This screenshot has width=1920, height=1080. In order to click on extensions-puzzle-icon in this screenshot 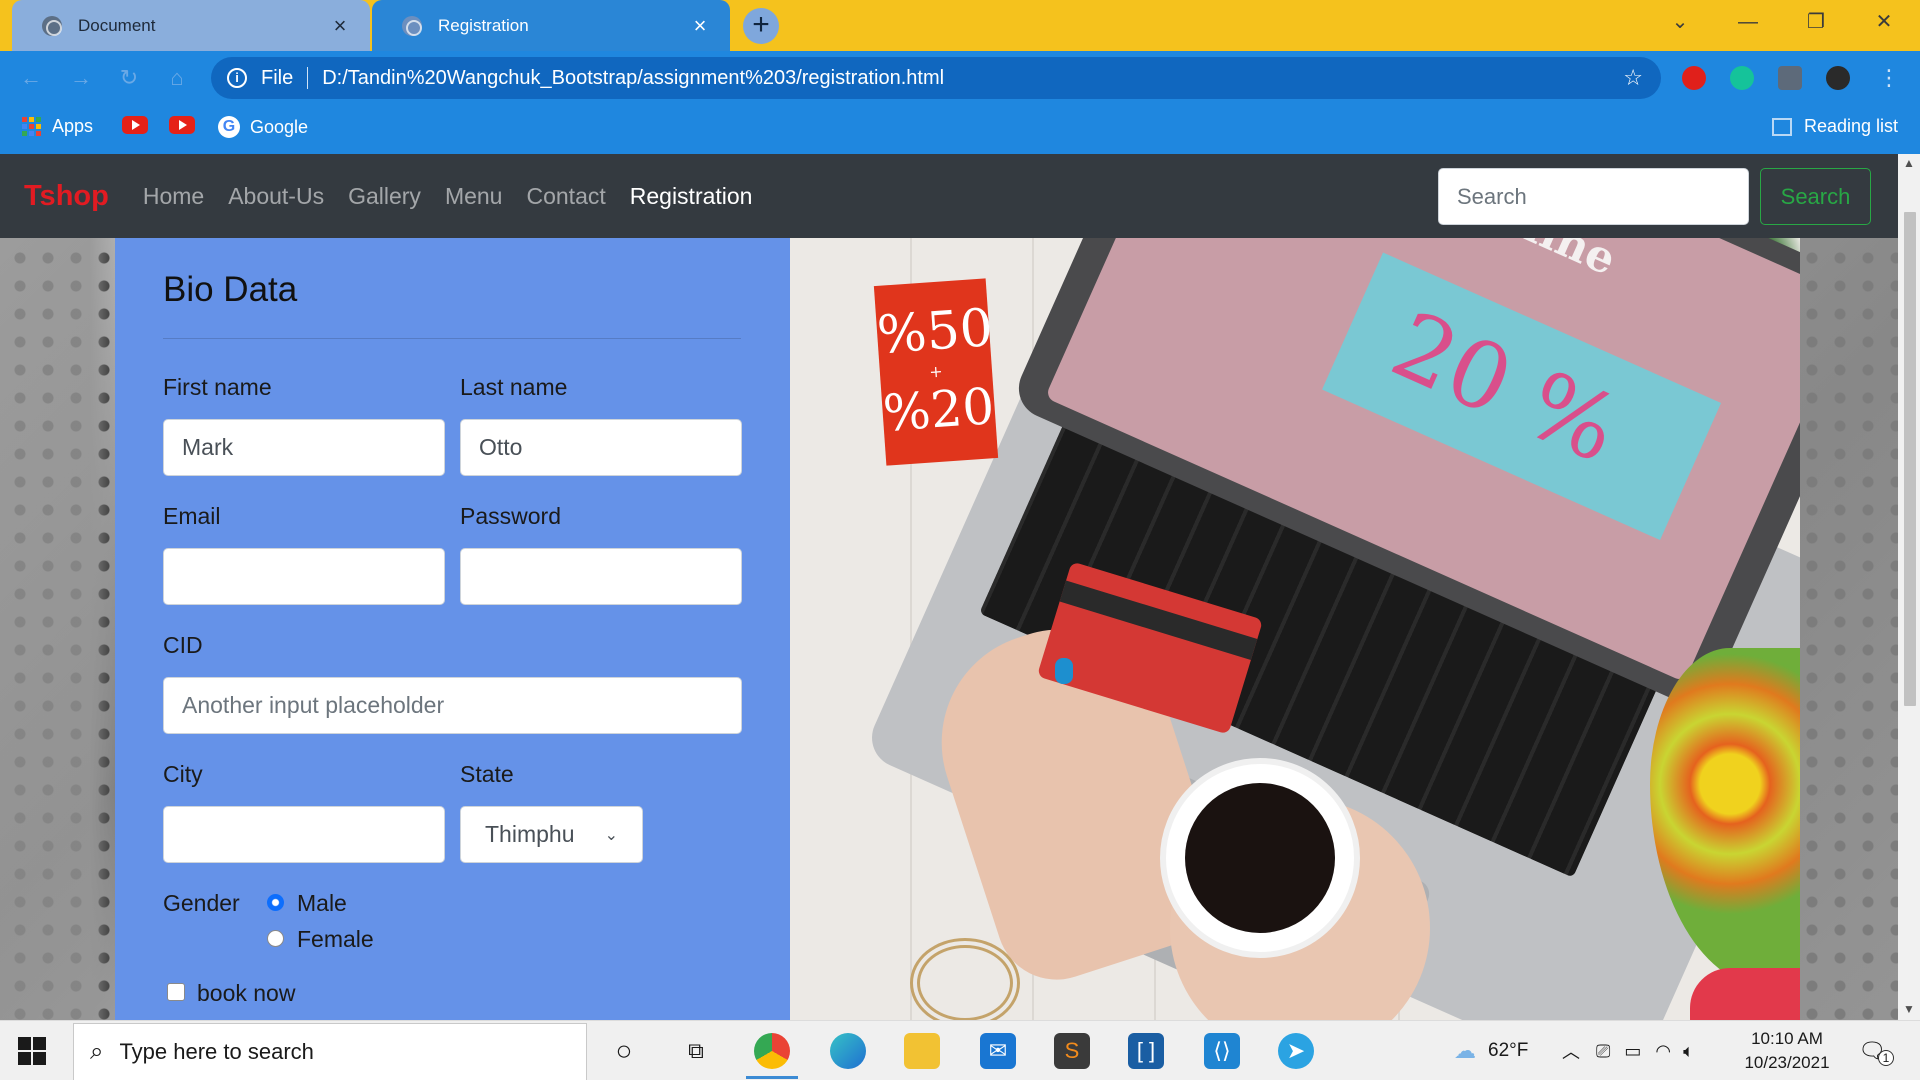, I will do `click(1790, 78)`.